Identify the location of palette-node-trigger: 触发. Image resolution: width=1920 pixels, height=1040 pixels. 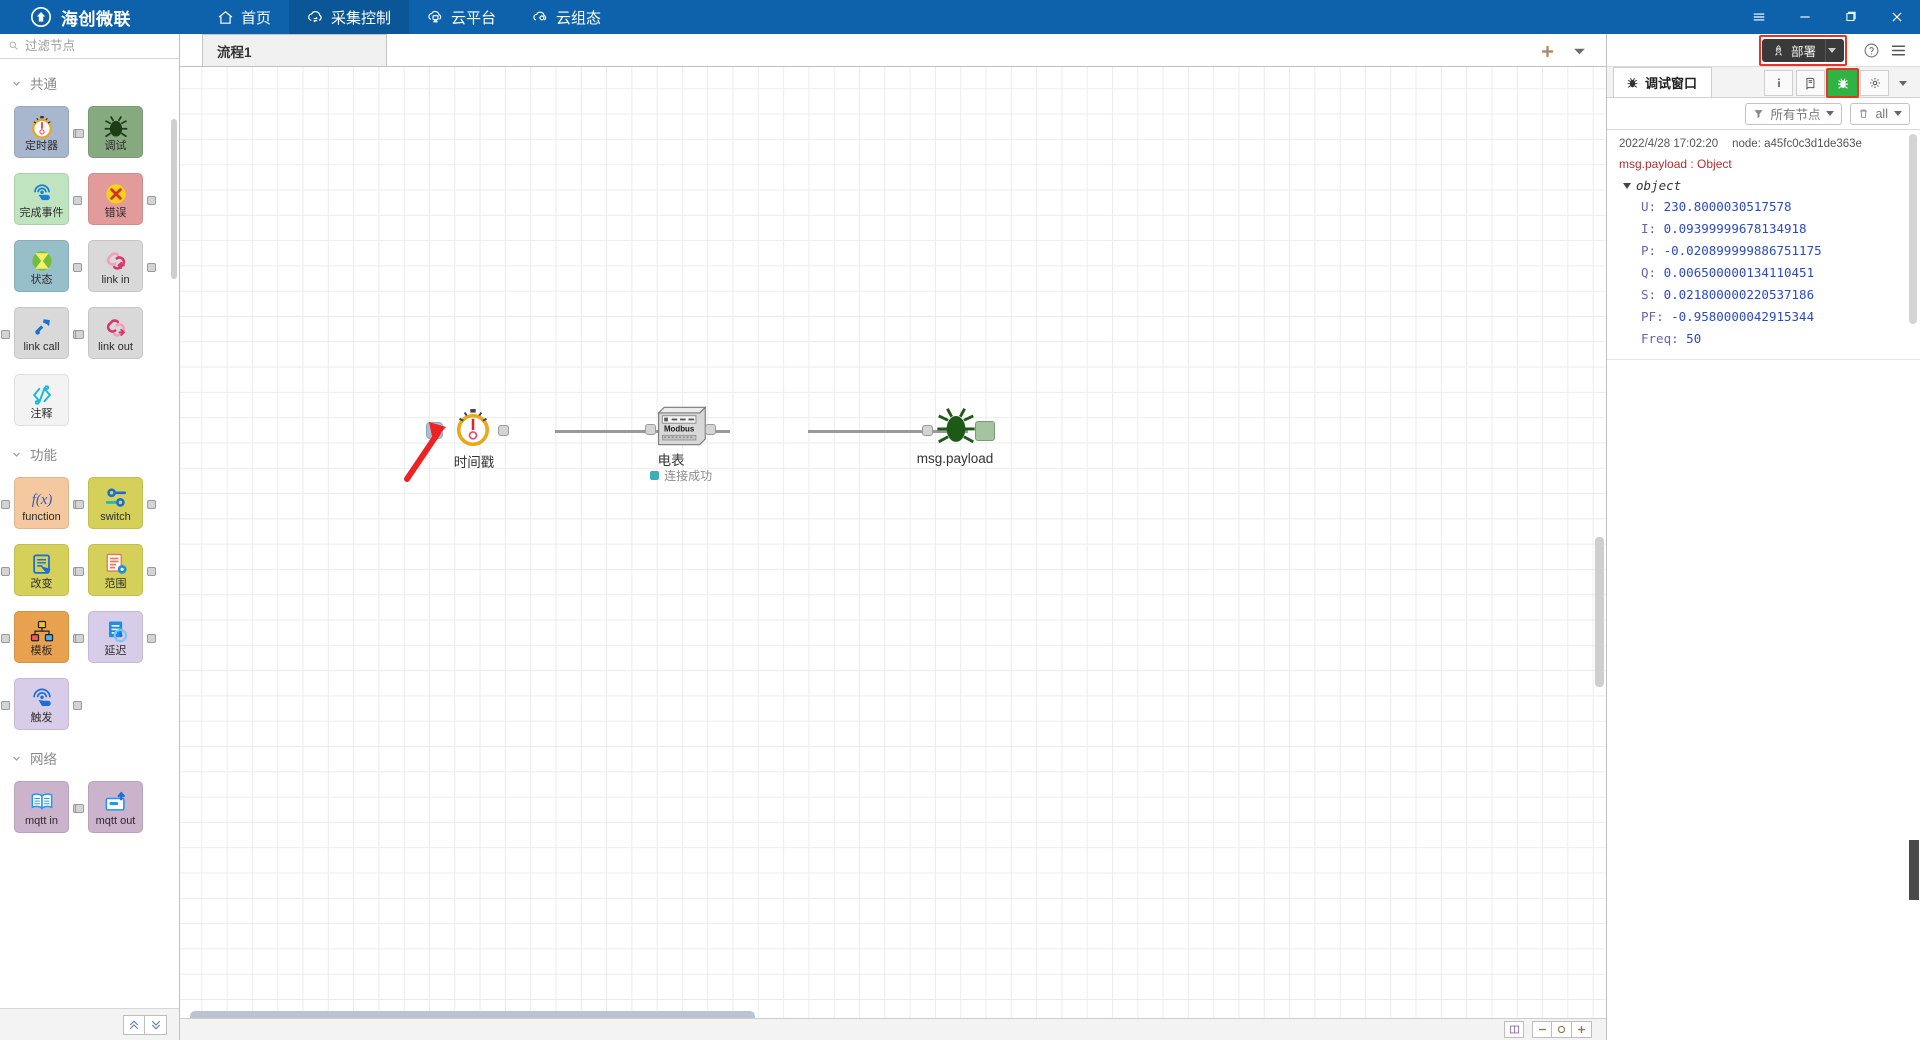
(41, 704).